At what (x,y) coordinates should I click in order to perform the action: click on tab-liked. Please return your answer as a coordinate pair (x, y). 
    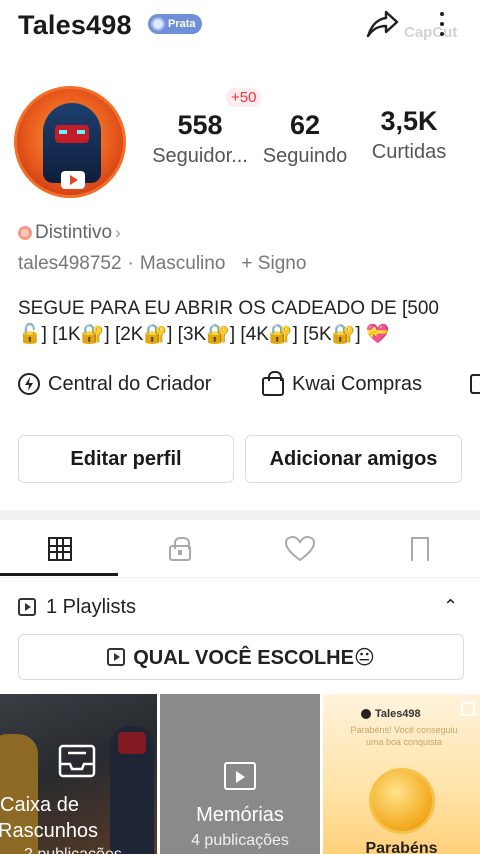
    Looking at the image, I should click on (300, 549).